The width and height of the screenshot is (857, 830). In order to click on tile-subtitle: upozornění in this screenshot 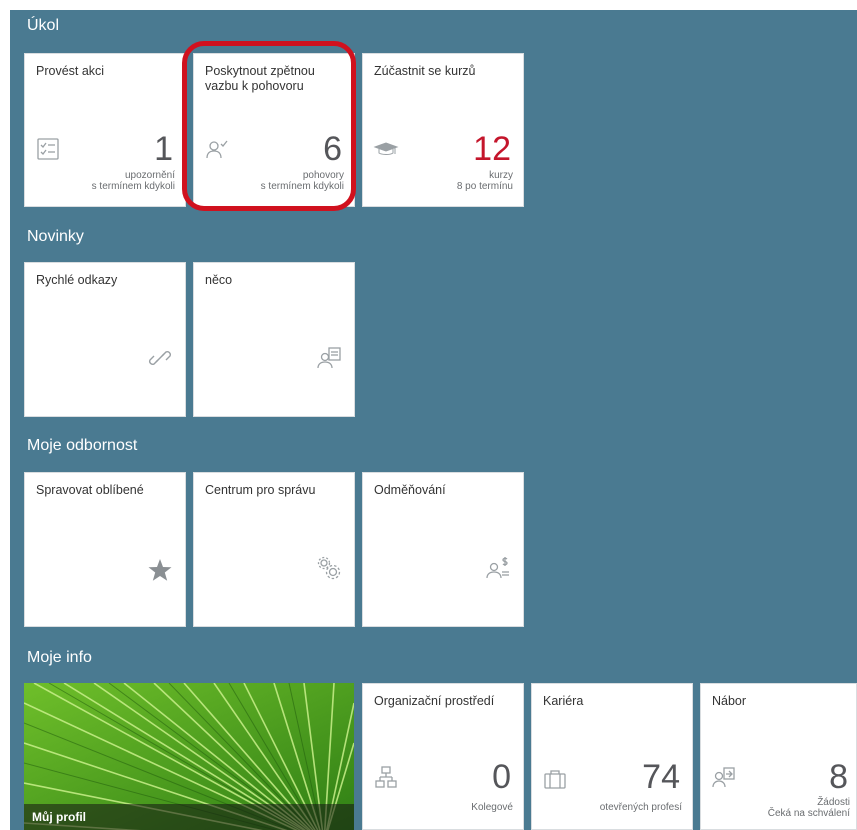, I will do `click(149, 175)`.